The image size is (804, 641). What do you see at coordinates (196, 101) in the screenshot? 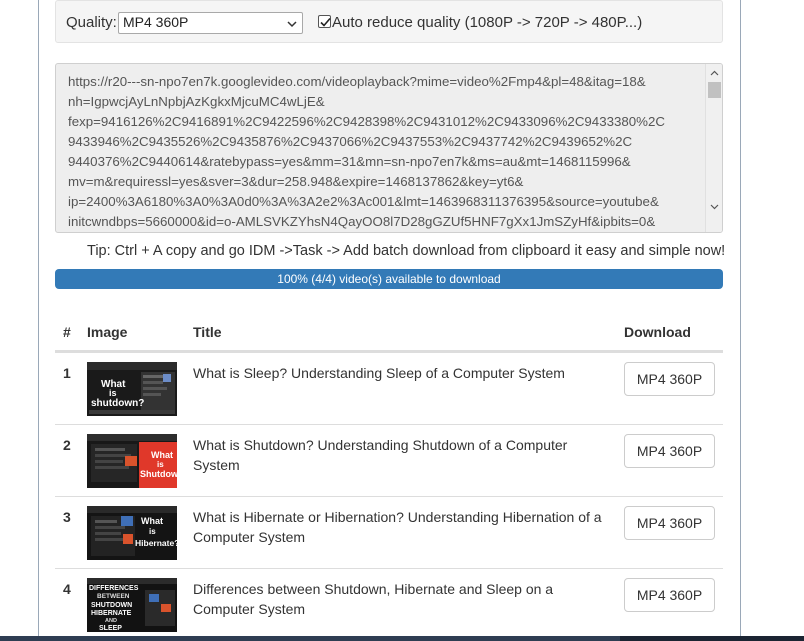
I see `url-line: nh=IgpwcjAyLnNpbjAzKgkxMjcuMC4wLjE&` at bounding box center [196, 101].